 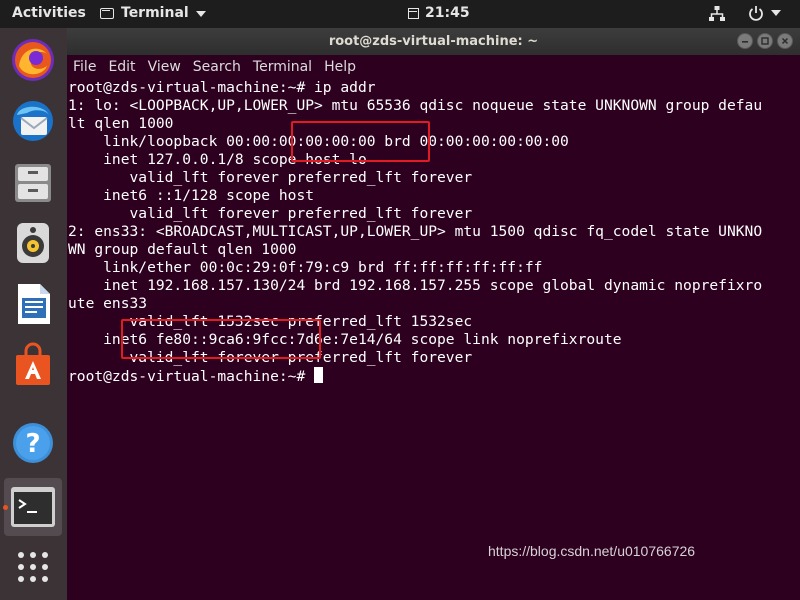 I want to click on menu-help: Help, so click(x=340, y=67).